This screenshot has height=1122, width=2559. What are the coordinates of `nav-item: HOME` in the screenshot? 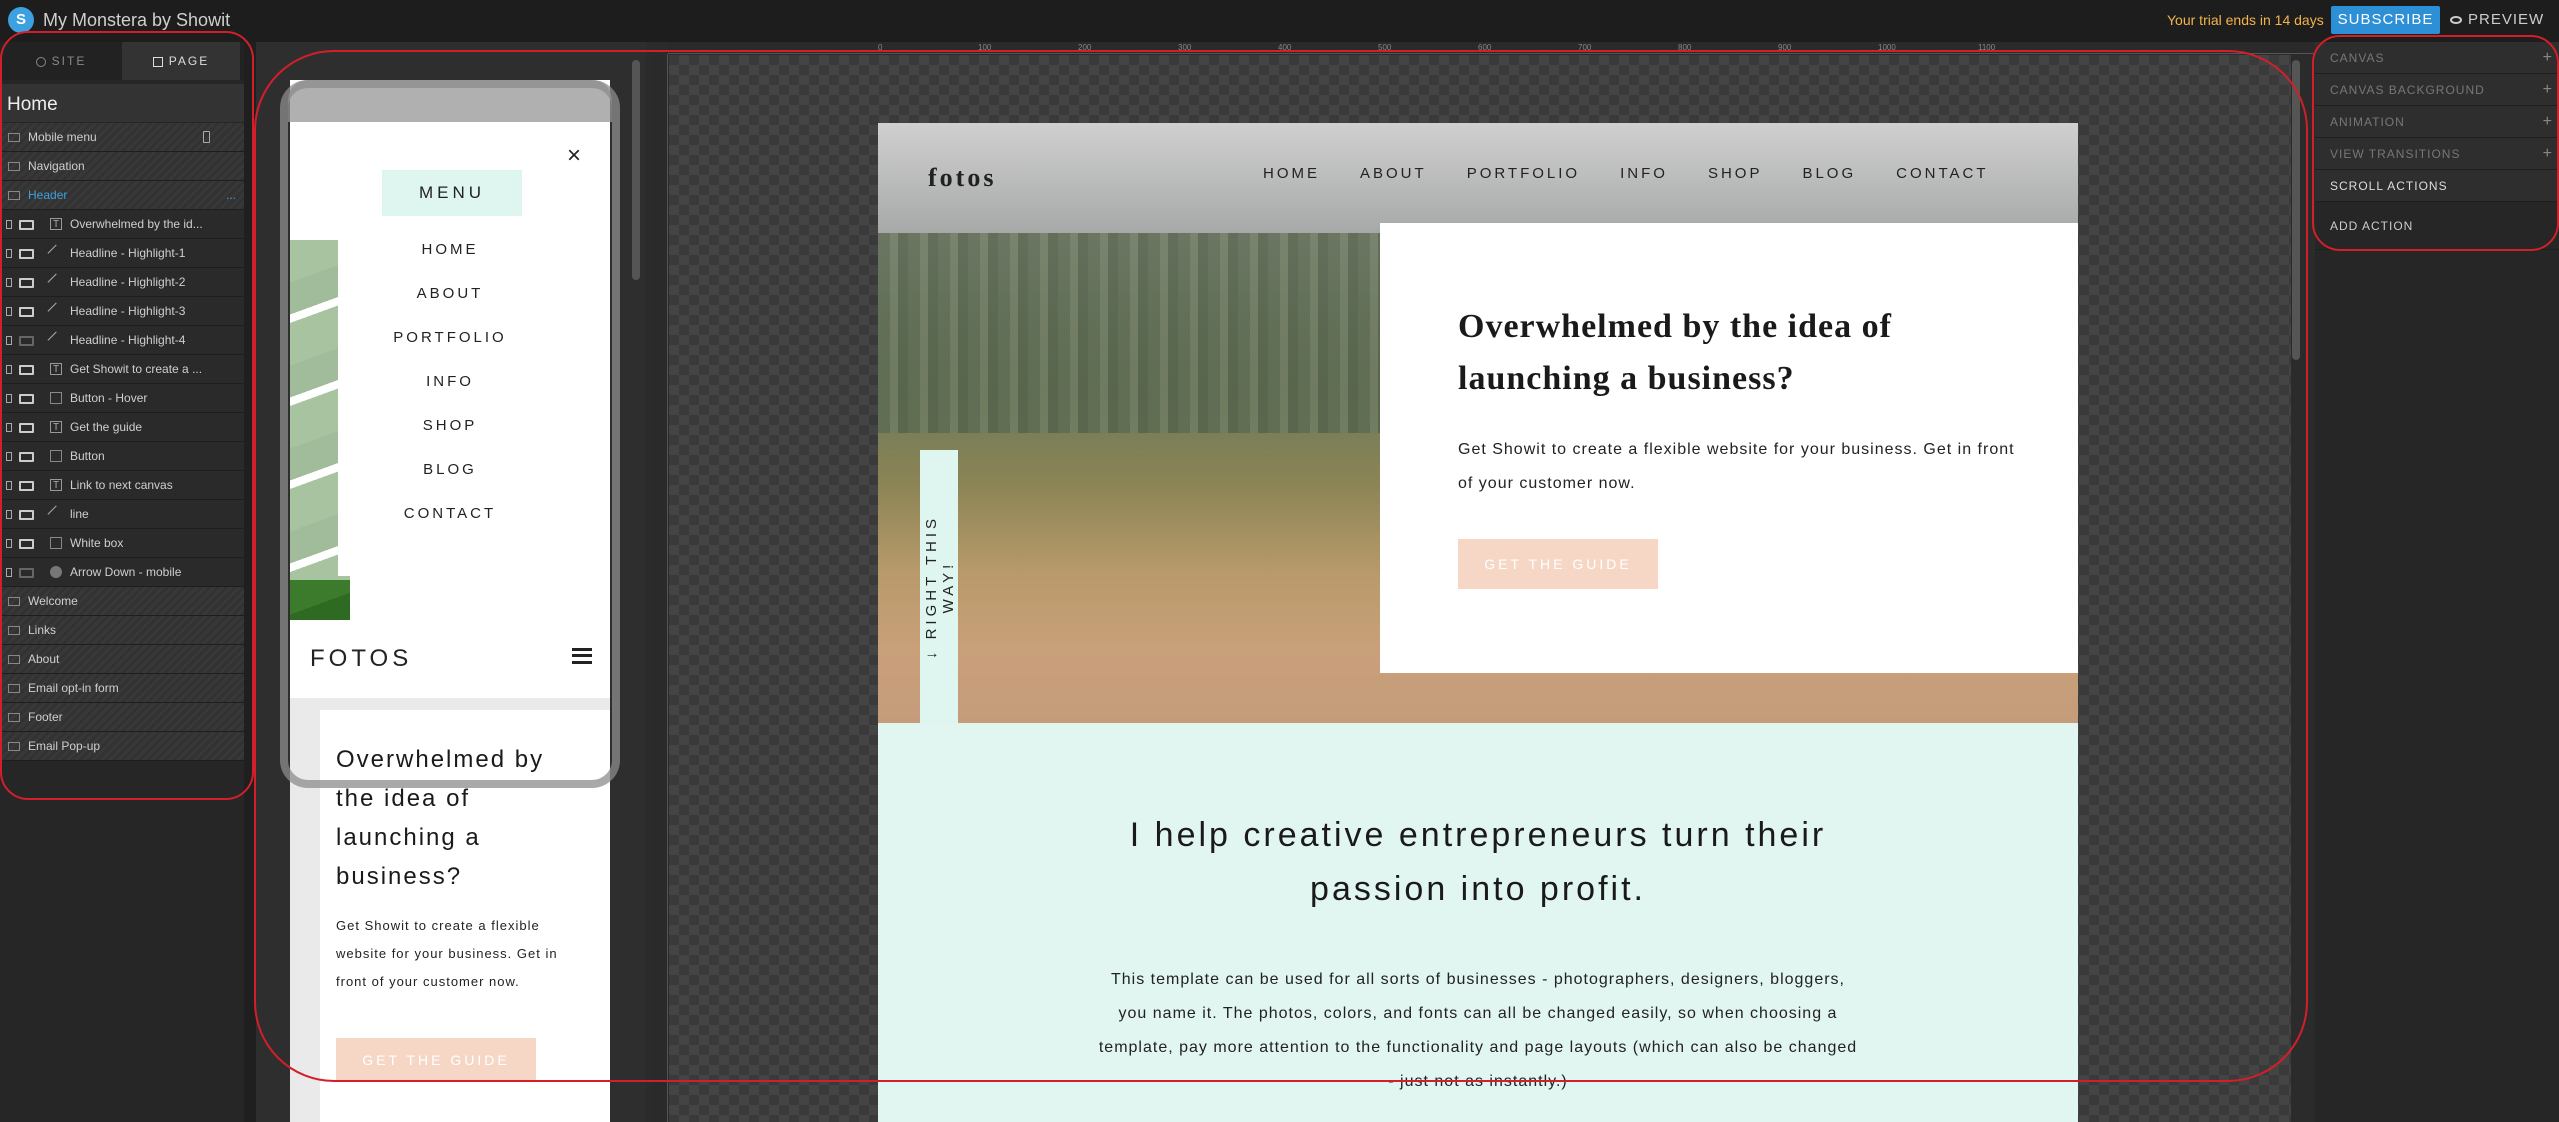 It's located at (1291, 173).